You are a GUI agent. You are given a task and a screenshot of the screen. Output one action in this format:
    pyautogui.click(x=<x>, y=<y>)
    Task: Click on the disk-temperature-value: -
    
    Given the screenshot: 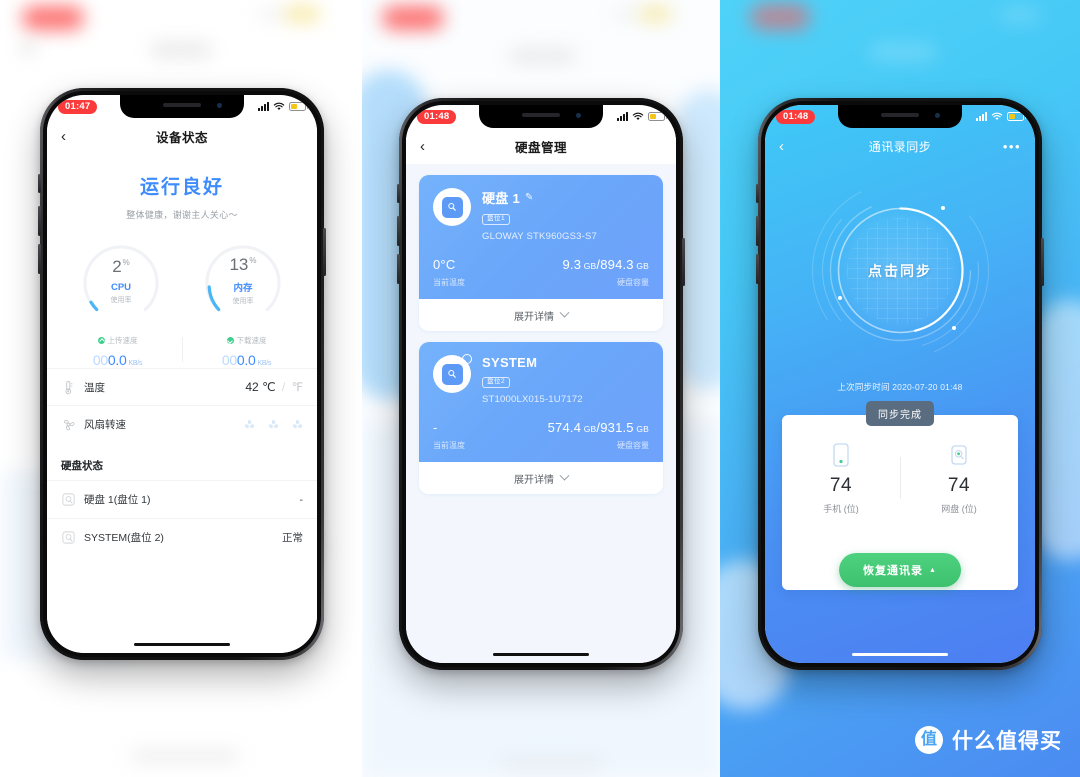 What is the action you would take?
    pyautogui.click(x=435, y=427)
    